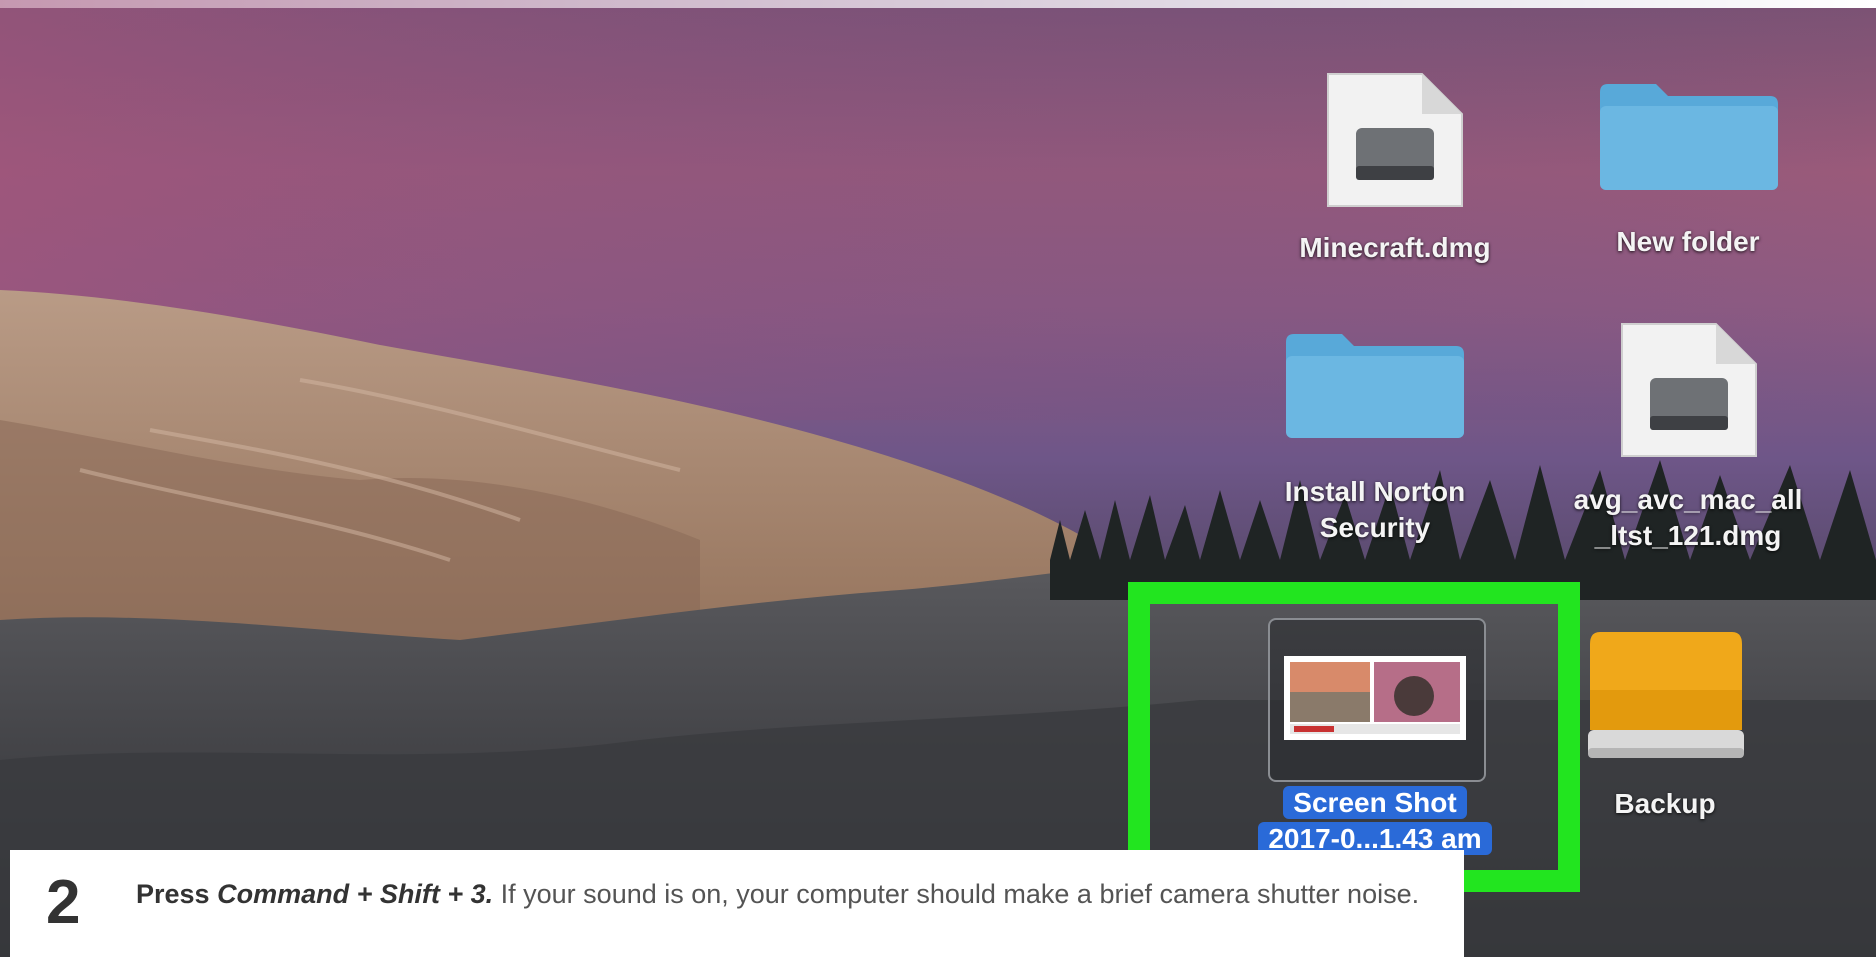 The width and height of the screenshot is (1876, 957). What do you see at coordinates (63, 902) in the screenshot?
I see `step-number: 2` at bounding box center [63, 902].